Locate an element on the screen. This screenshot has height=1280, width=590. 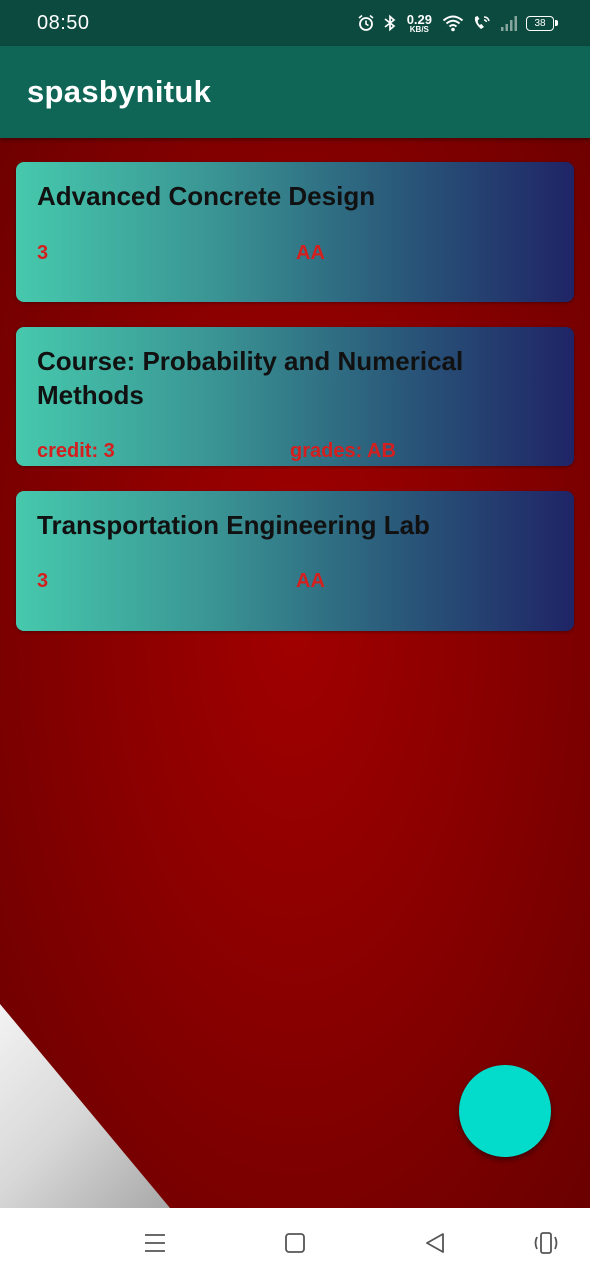
app-bar: spasbynituk is located at coordinates (295, 92).